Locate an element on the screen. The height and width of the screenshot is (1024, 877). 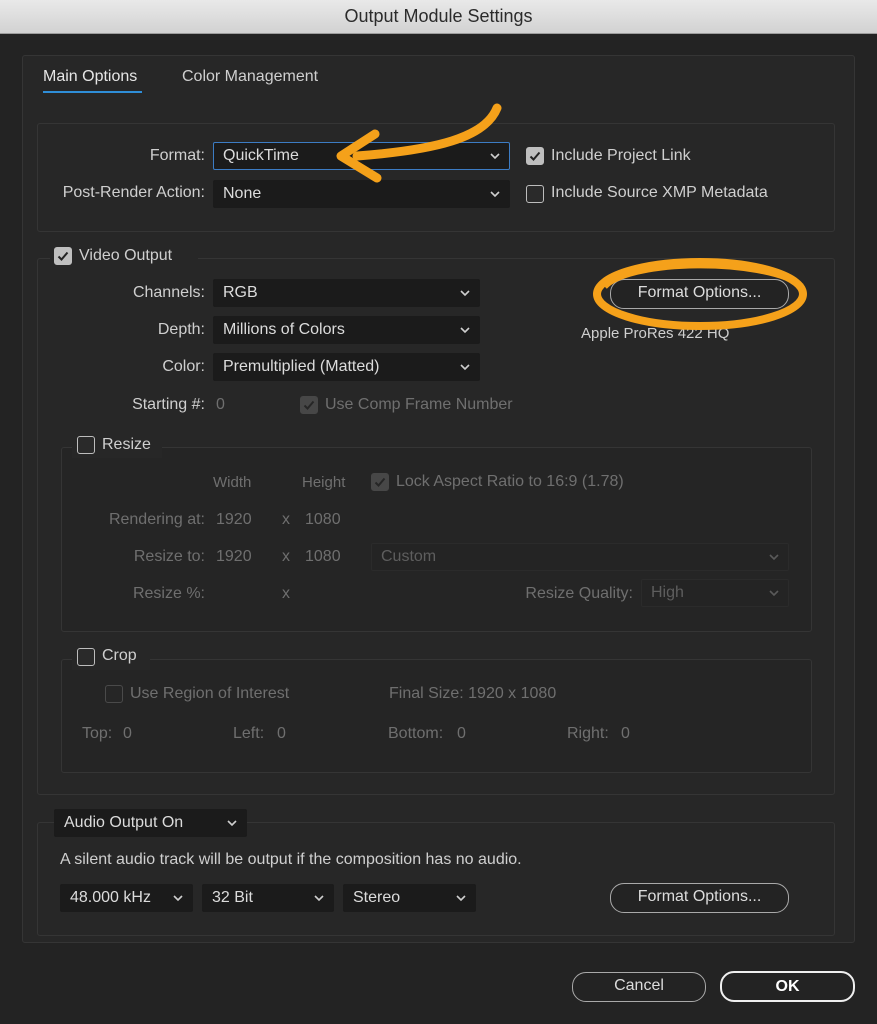
resize-label: Resize is located at coordinates (126, 444).